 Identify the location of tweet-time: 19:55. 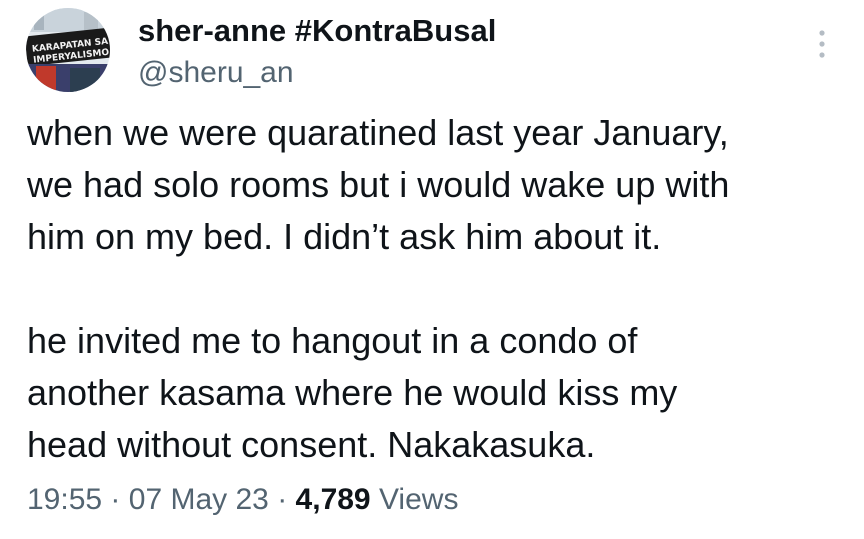
(64, 499).